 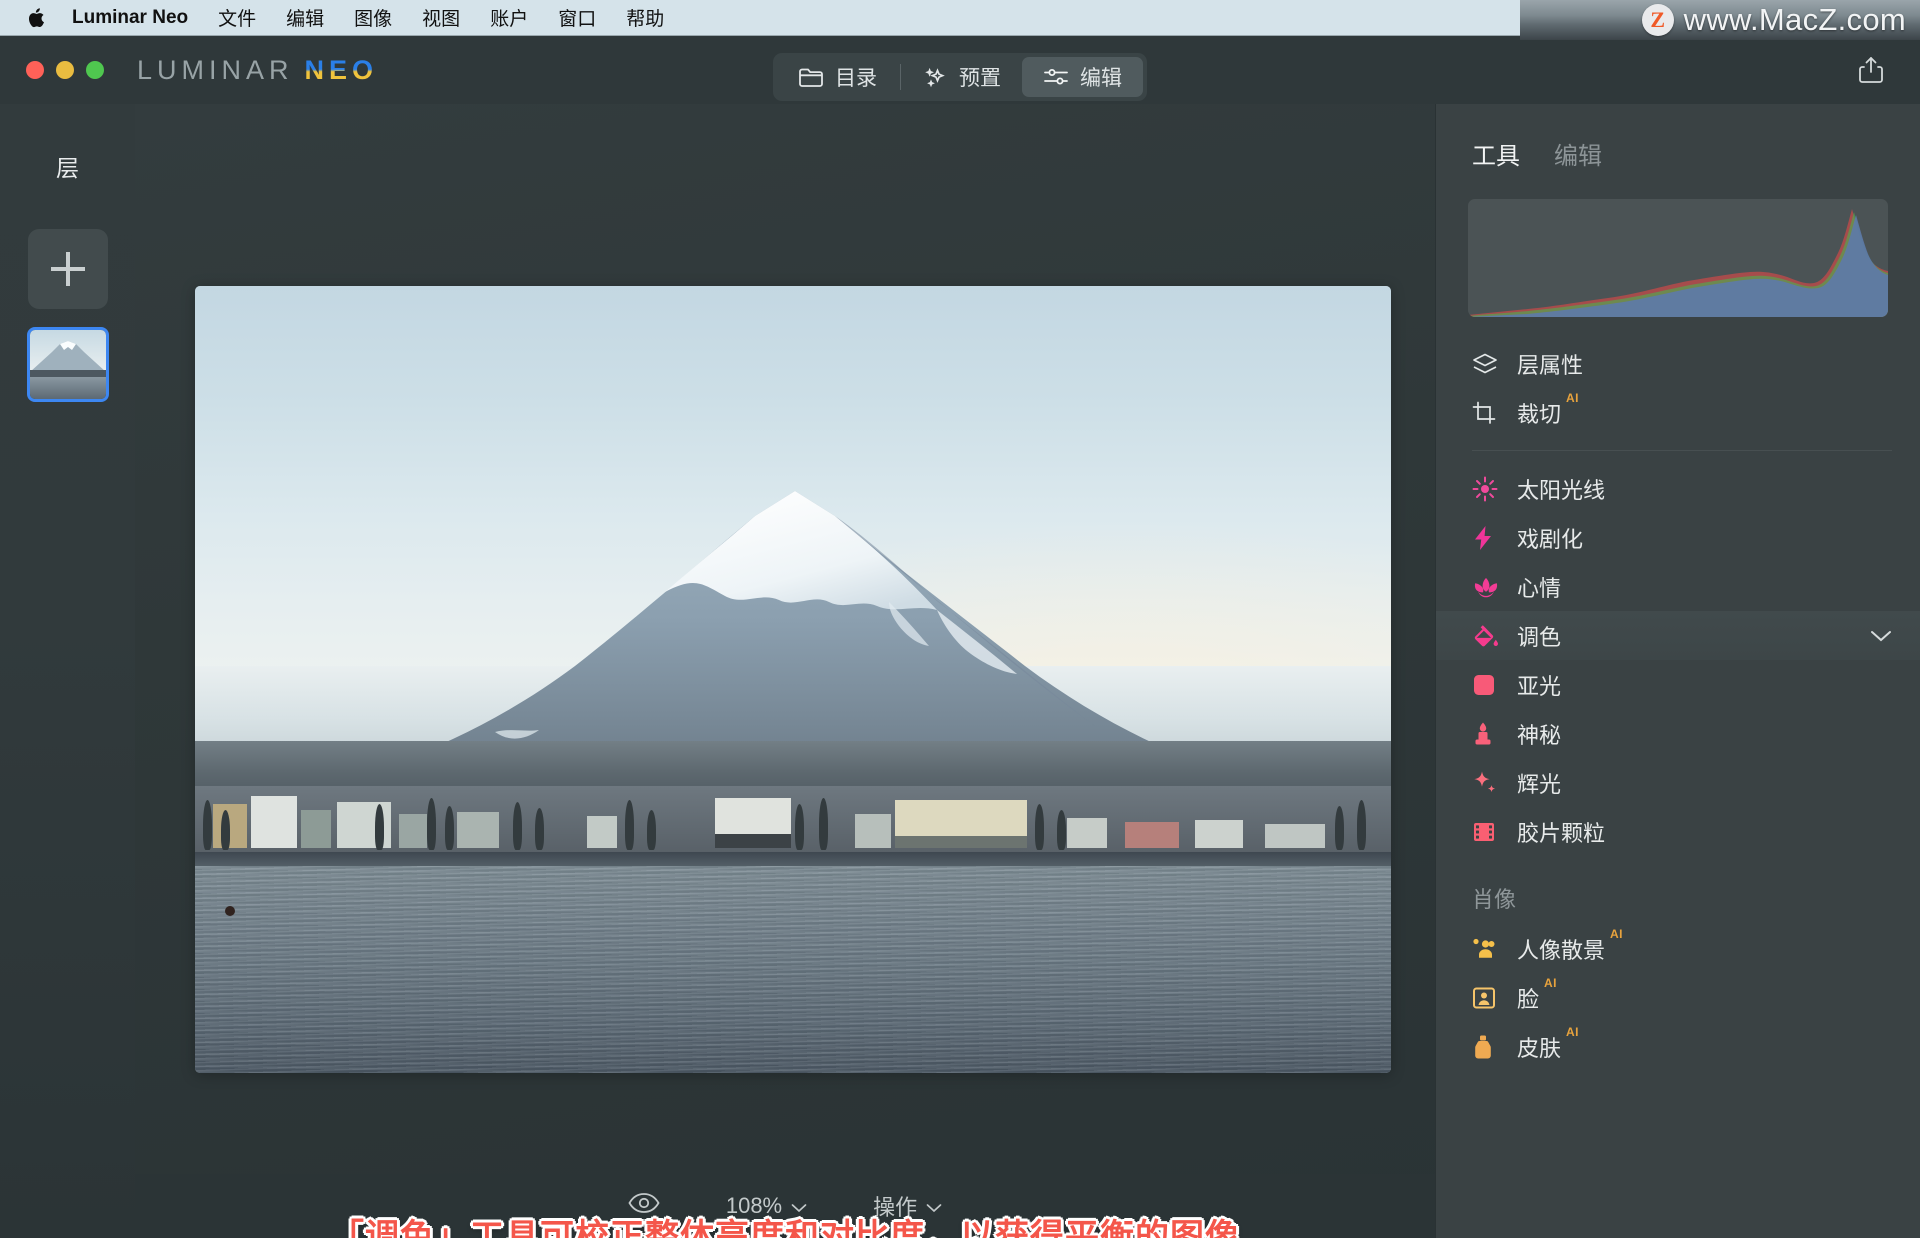 I want to click on brand-neo: NEO, so click(x=341, y=69).